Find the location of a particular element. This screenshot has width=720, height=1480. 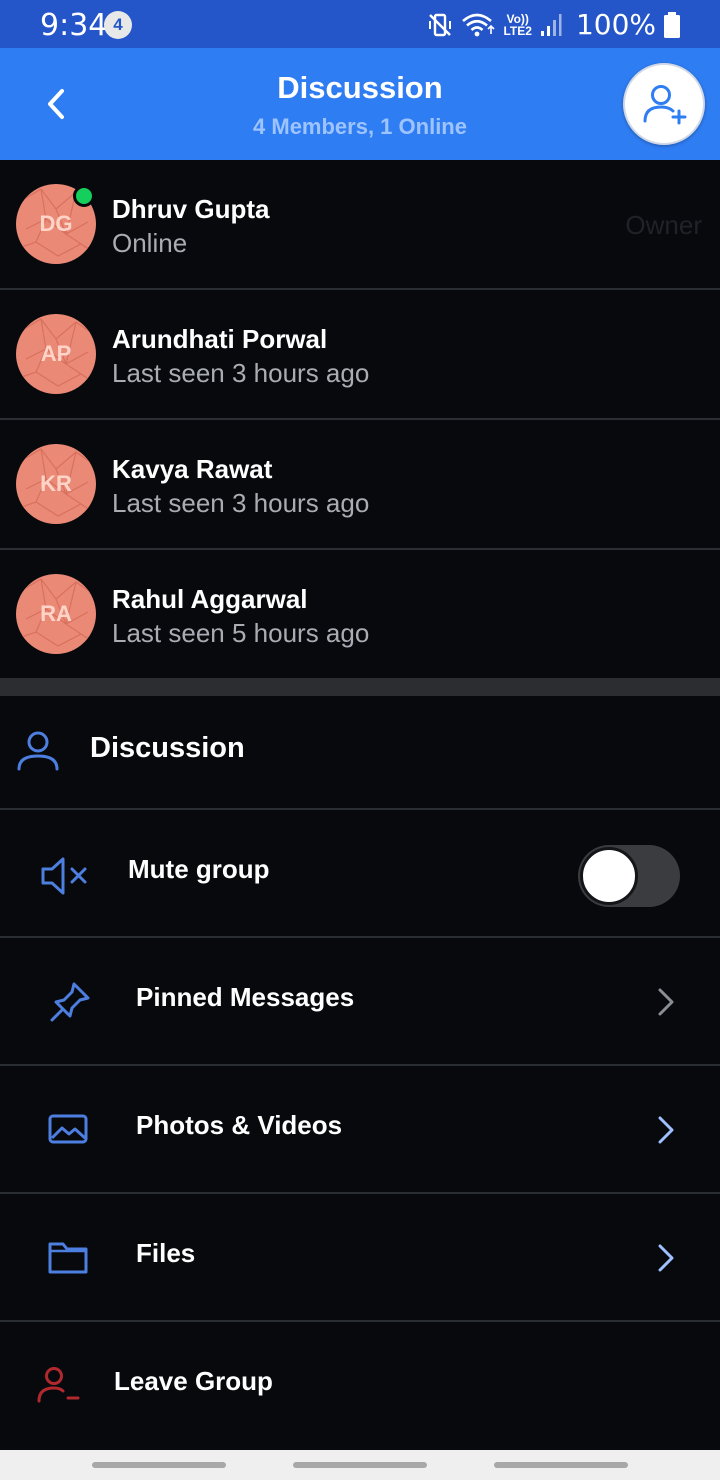

battery-percentage: 100% is located at coordinates (615, 24).